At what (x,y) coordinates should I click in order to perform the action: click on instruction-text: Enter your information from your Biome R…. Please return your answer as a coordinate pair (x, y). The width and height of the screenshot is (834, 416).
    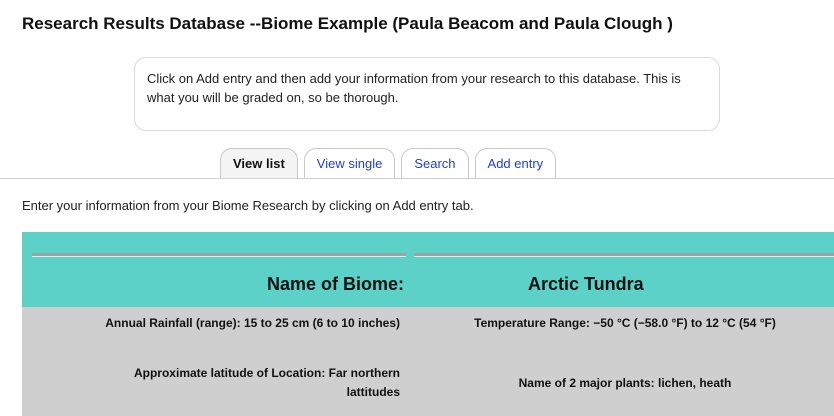
    Looking at the image, I should click on (248, 205).